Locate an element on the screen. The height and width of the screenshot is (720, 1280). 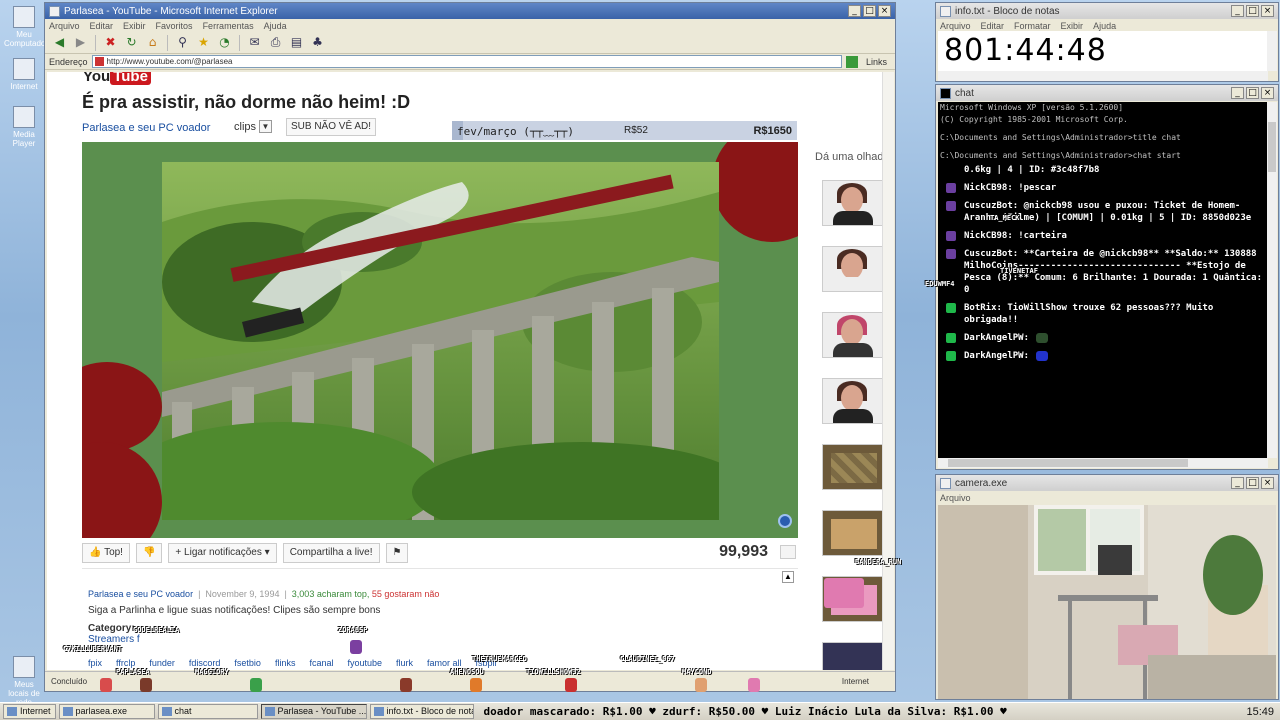
address-input: http://www.youtube.com/@parlasea is located at coordinates (466, 61).